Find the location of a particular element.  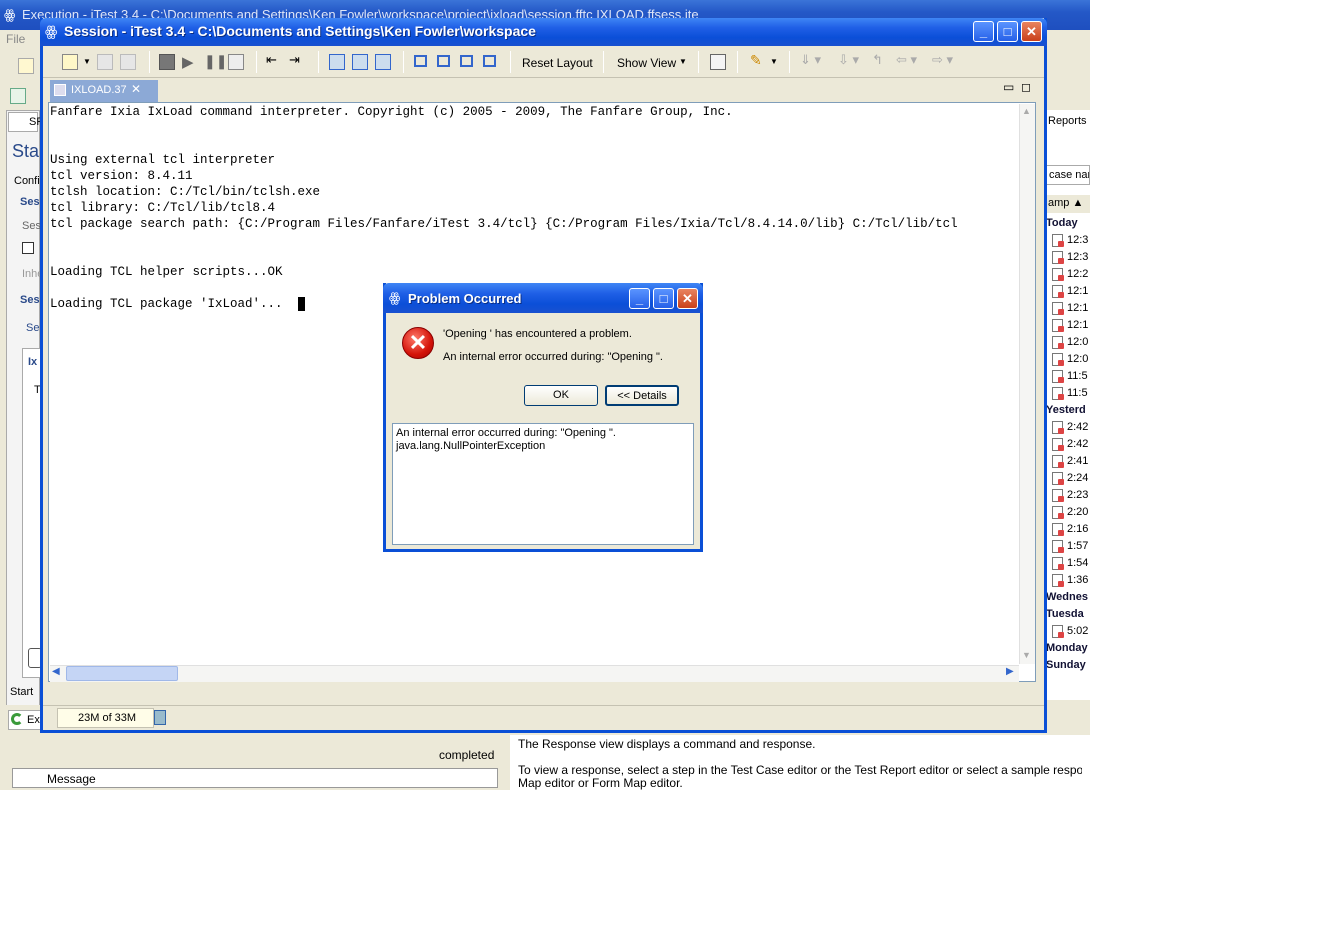

scroll-right-icon: ▶ is located at coordinates (1010, 671).